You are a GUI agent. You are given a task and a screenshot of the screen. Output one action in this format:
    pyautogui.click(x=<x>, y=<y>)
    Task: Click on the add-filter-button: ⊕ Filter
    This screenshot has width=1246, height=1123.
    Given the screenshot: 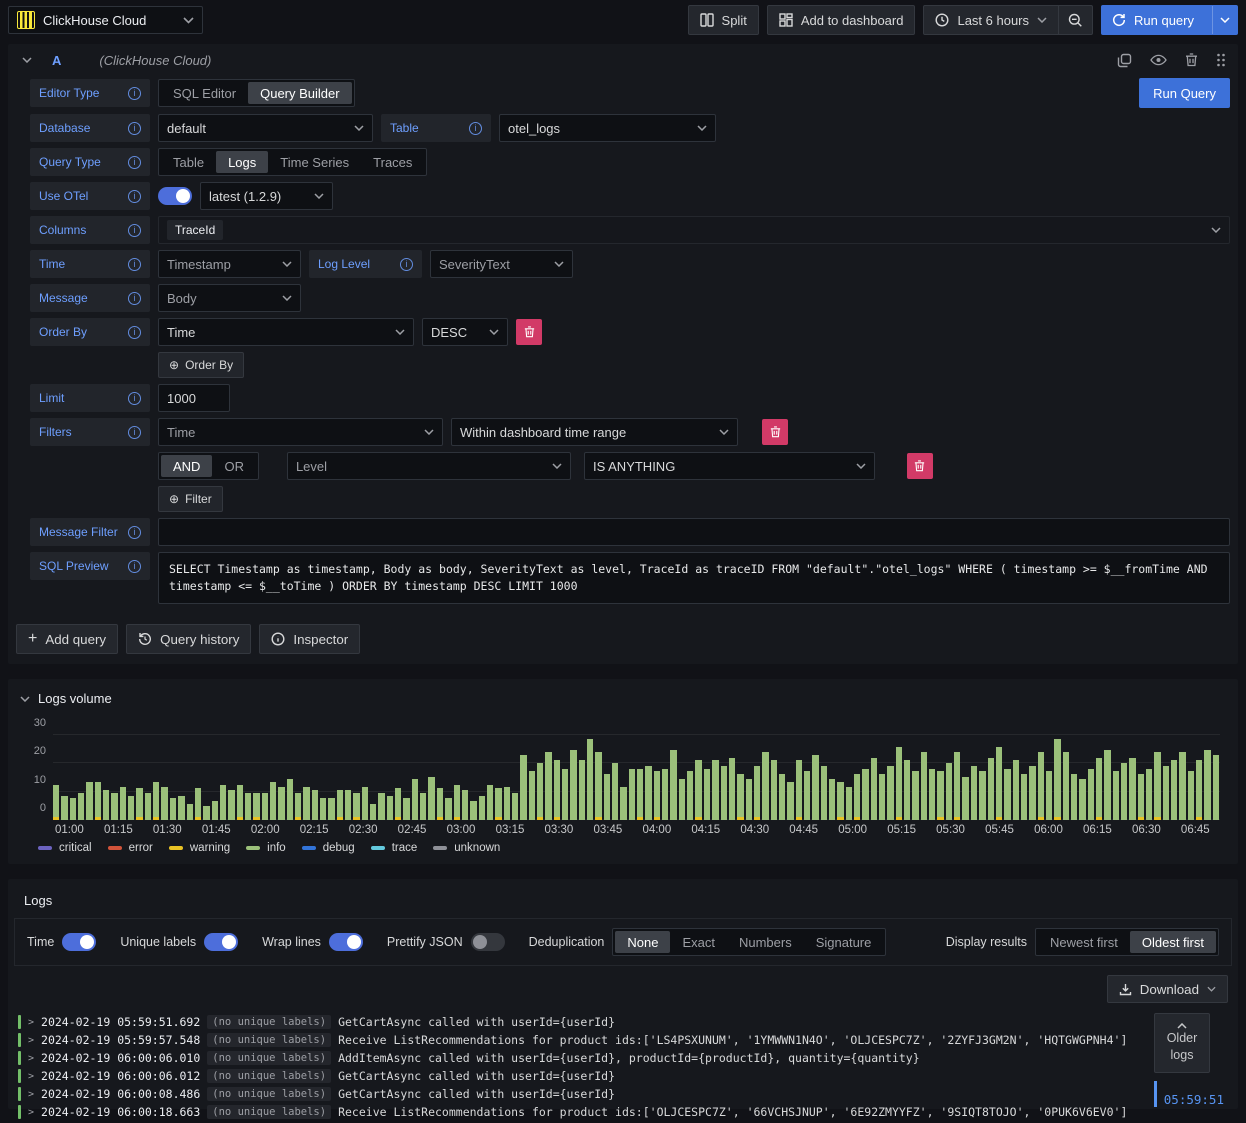 What is the action you would take?
    pyautogui.click(x=190, y=499)
    